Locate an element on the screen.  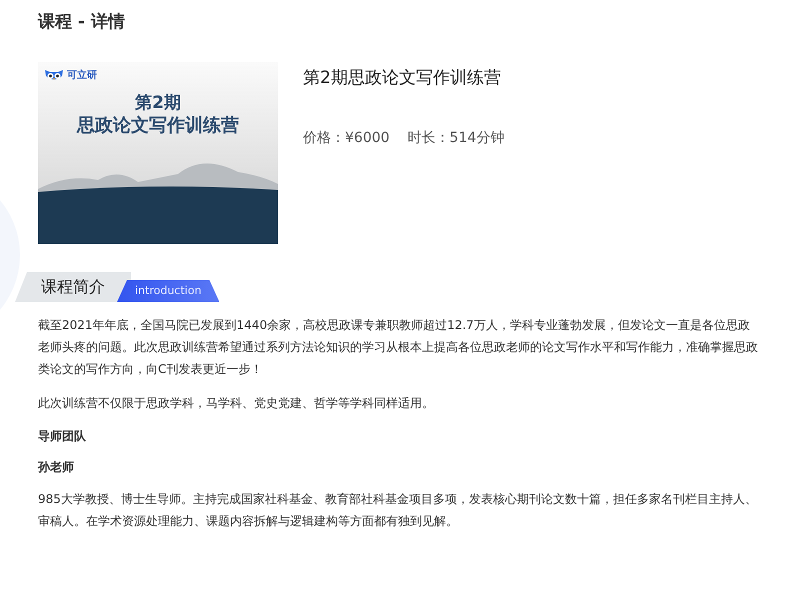
cover-title: 第2期 is located at coordinates (158, 103).